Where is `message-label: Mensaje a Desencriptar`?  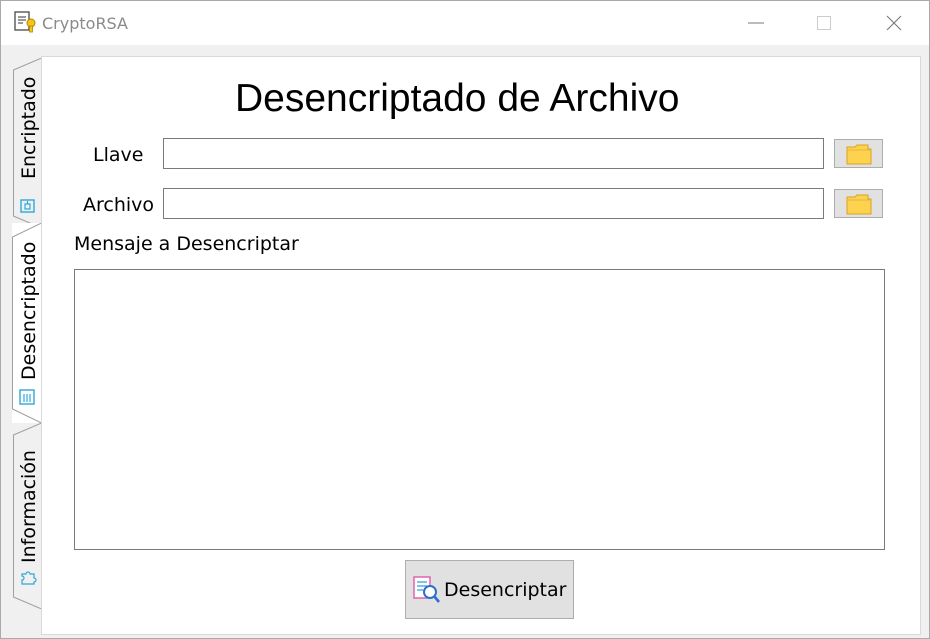 message-label: Mensaje a Desencriptar is located at coordinates (186, 244).